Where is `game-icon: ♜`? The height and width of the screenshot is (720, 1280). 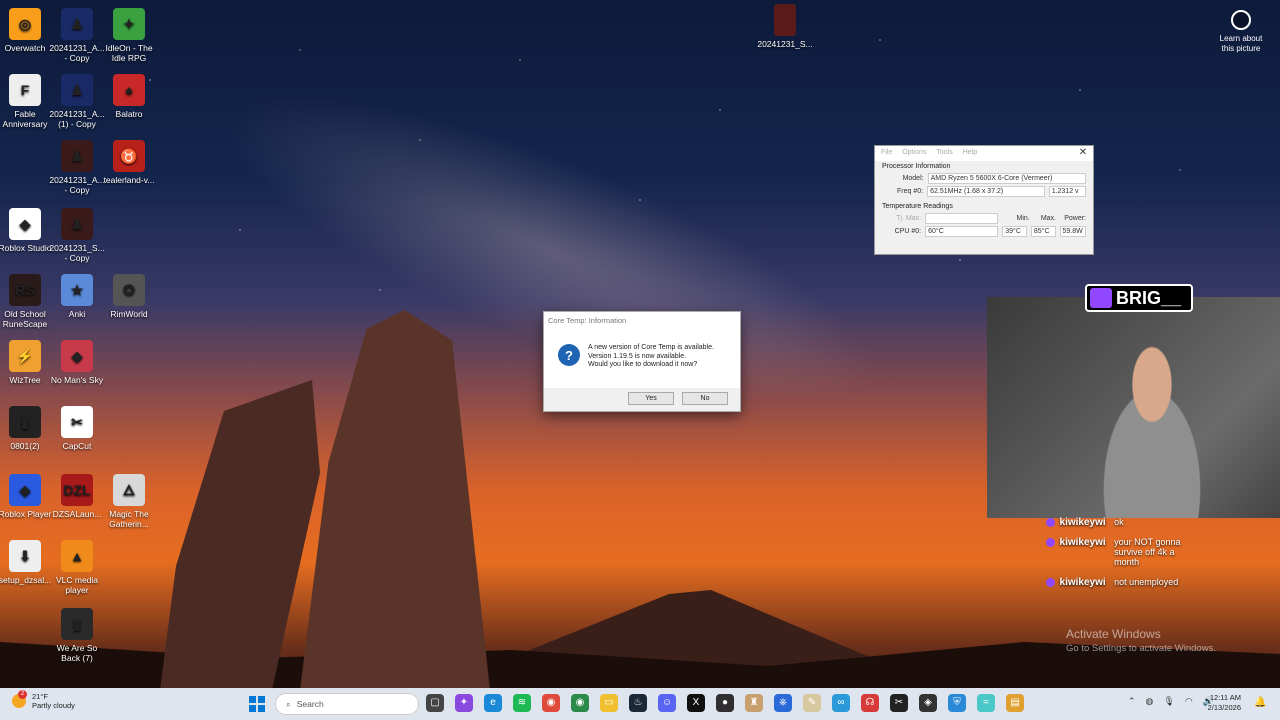 game-icon: ♜ is located at coordinates (754, 703).